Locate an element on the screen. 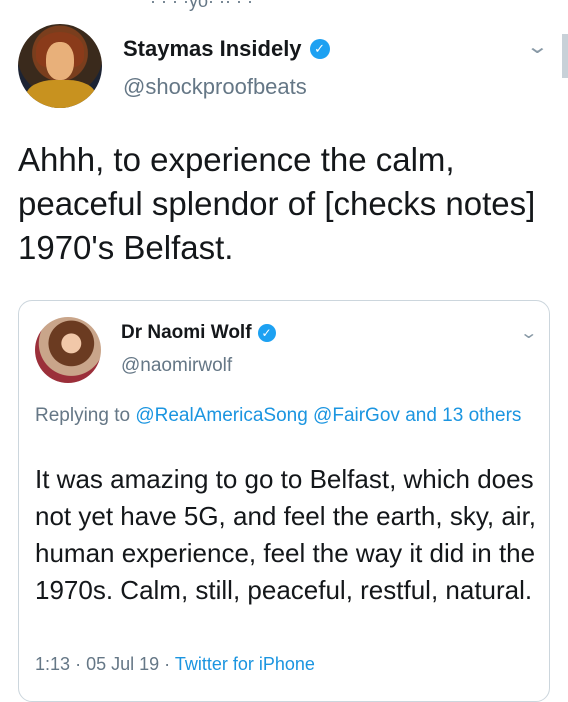  quoted-author-name-row: Dr Naomi Wolf ✓ is located at coordinates (198, 333).